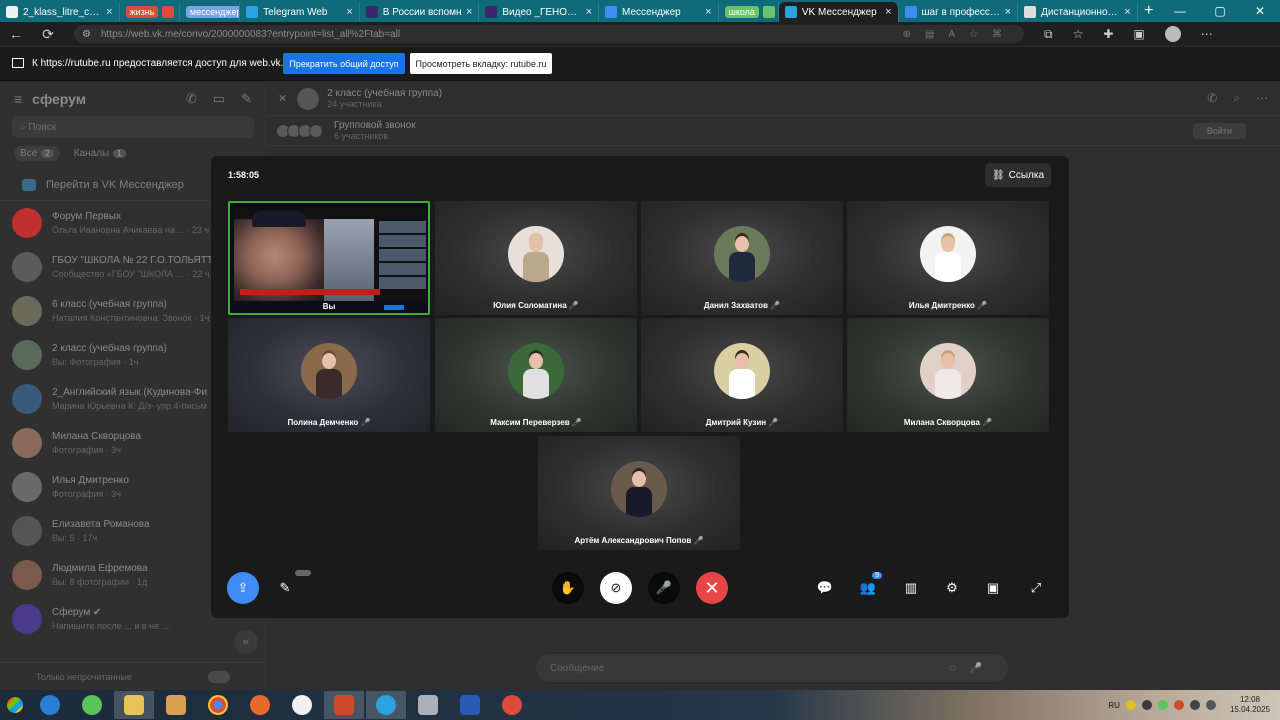 Image resolution: width=1280 pixels, height=720 pixels. What do you see at coordinates (1078, 12) in the screenshot?
I see `browser-tab: Дистанционное обуч ×` at bounding box center [1078, 12].